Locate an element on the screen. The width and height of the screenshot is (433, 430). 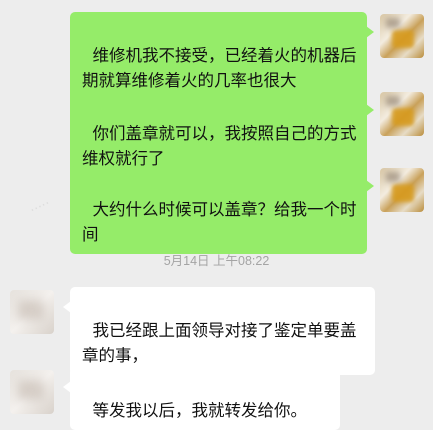
message-bubble-sent: 大约什么时候可以盖章？给我一个时间 is located at coordinates (222, 210).